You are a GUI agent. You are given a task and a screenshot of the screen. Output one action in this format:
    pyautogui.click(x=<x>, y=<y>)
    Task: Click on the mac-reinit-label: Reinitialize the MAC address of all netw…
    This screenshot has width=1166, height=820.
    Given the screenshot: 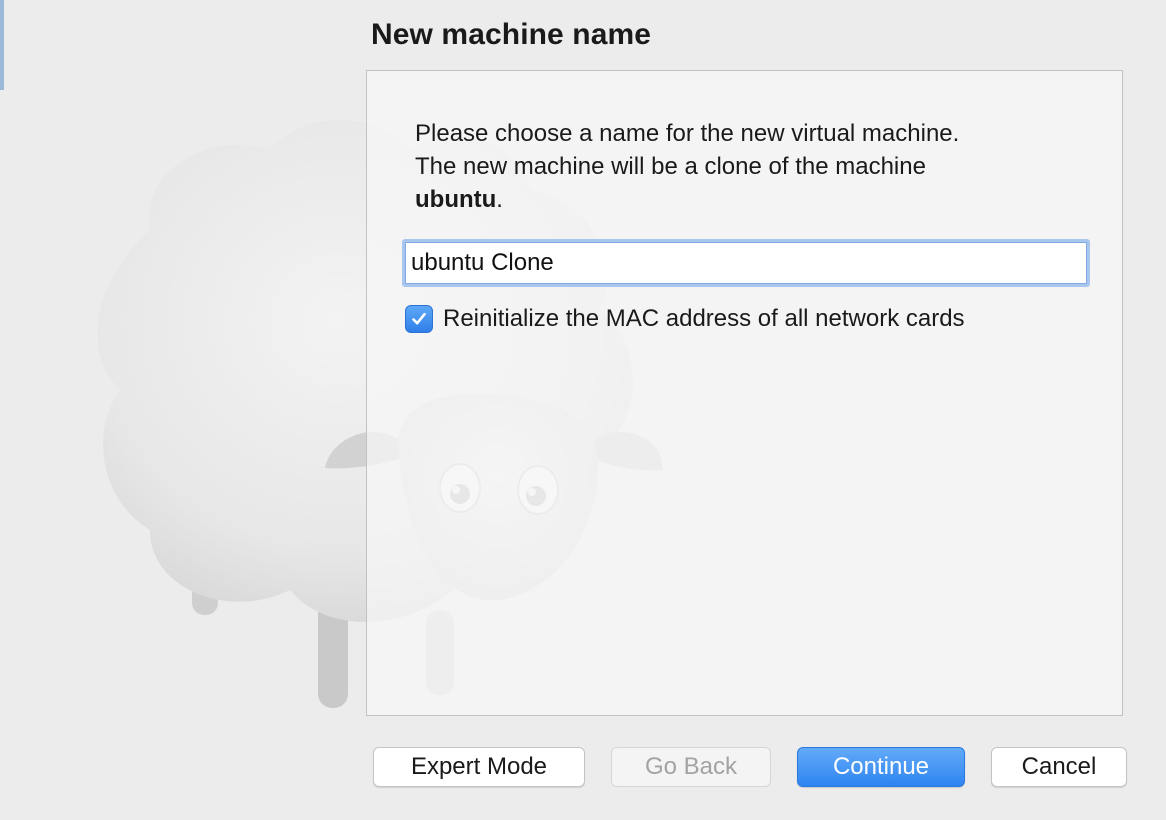 What is the action you would take?
    pyautogui.click(x=704, y=319)
    